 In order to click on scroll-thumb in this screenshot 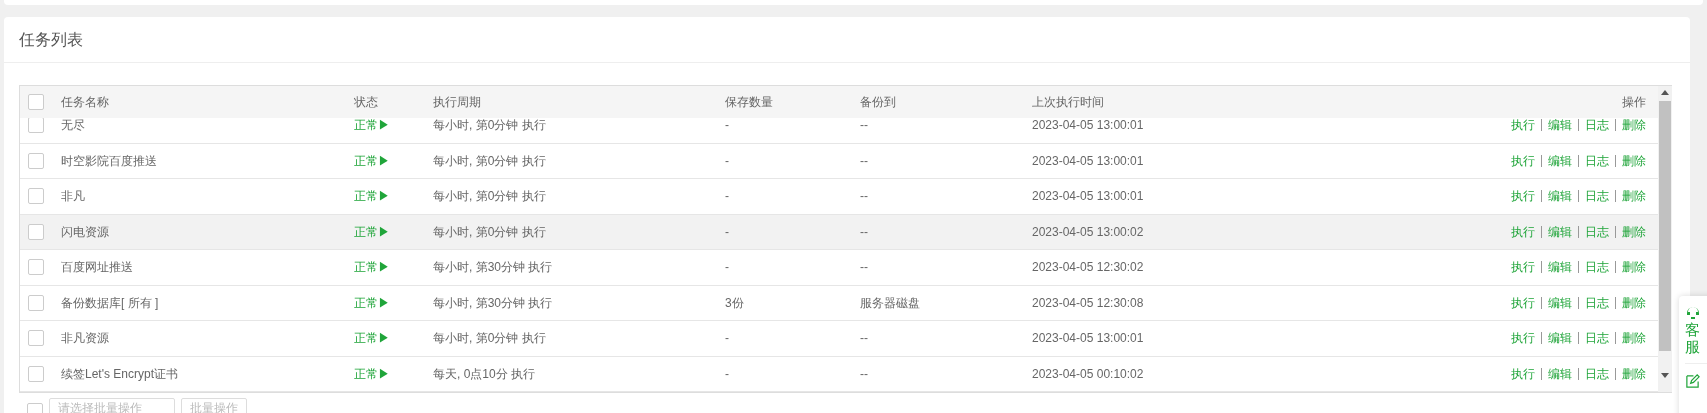, I will do `click(1665, 226)`.